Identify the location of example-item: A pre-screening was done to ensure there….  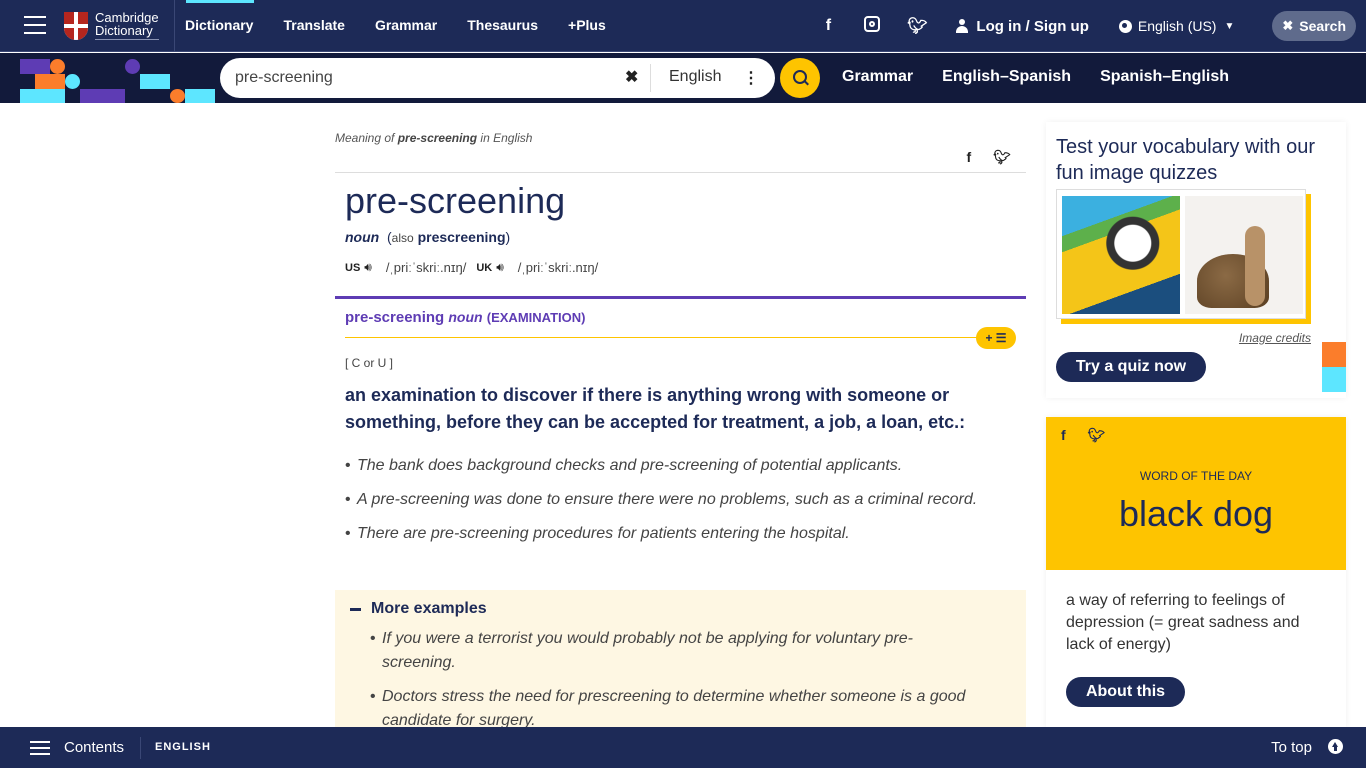
(665, 500).